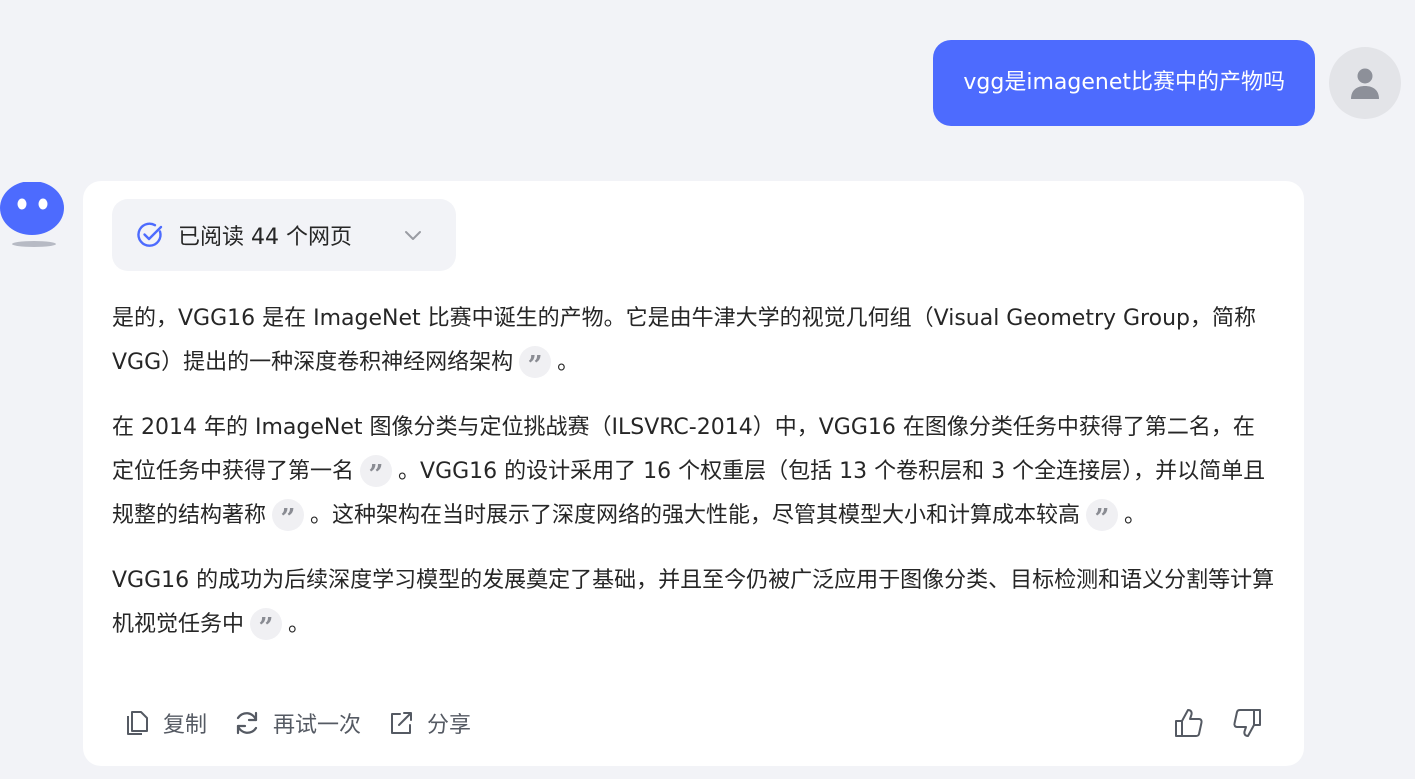 The image size is (1415, 779). Describe the element at coordinates (137, 723) in the screenshot. I see `copy-icon` at that location.